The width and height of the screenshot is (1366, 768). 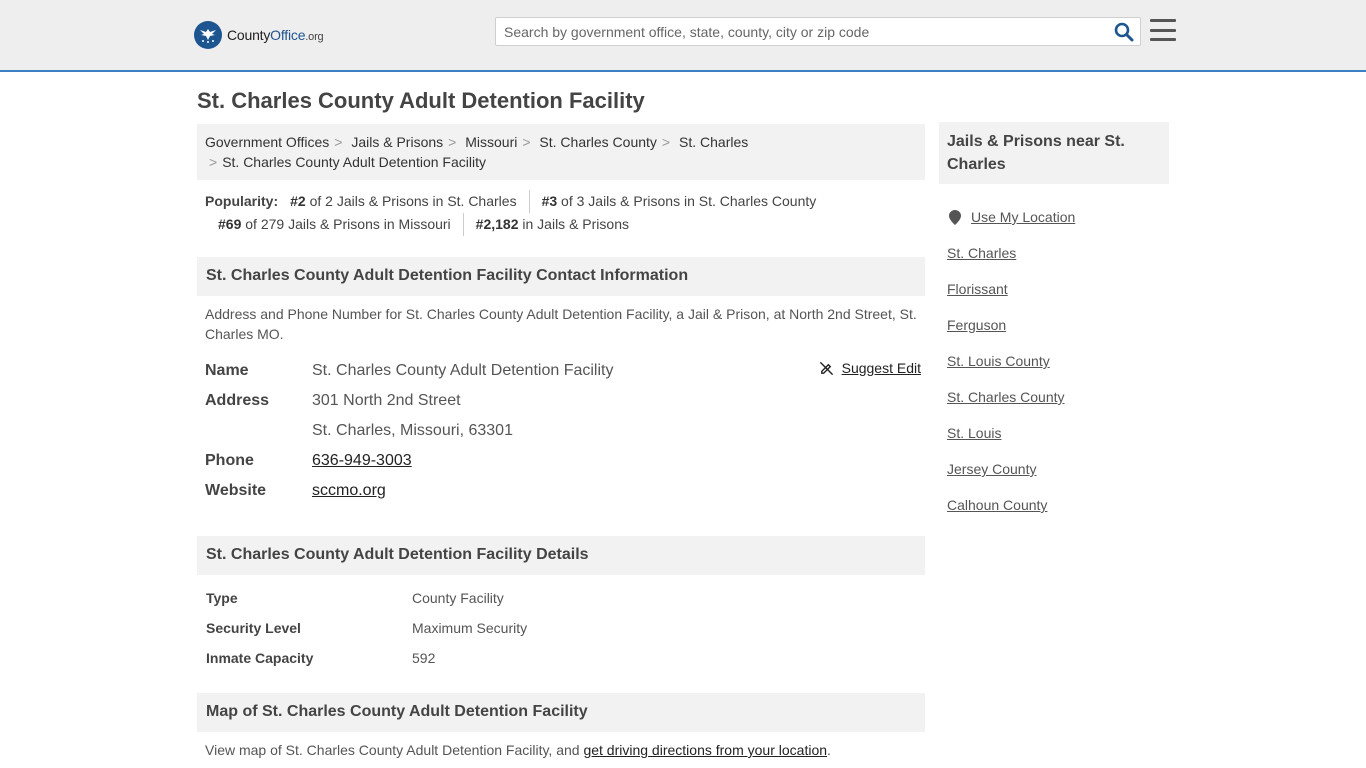 I want to click on nearby-link: St. Louis, so click(x=974, y=433).